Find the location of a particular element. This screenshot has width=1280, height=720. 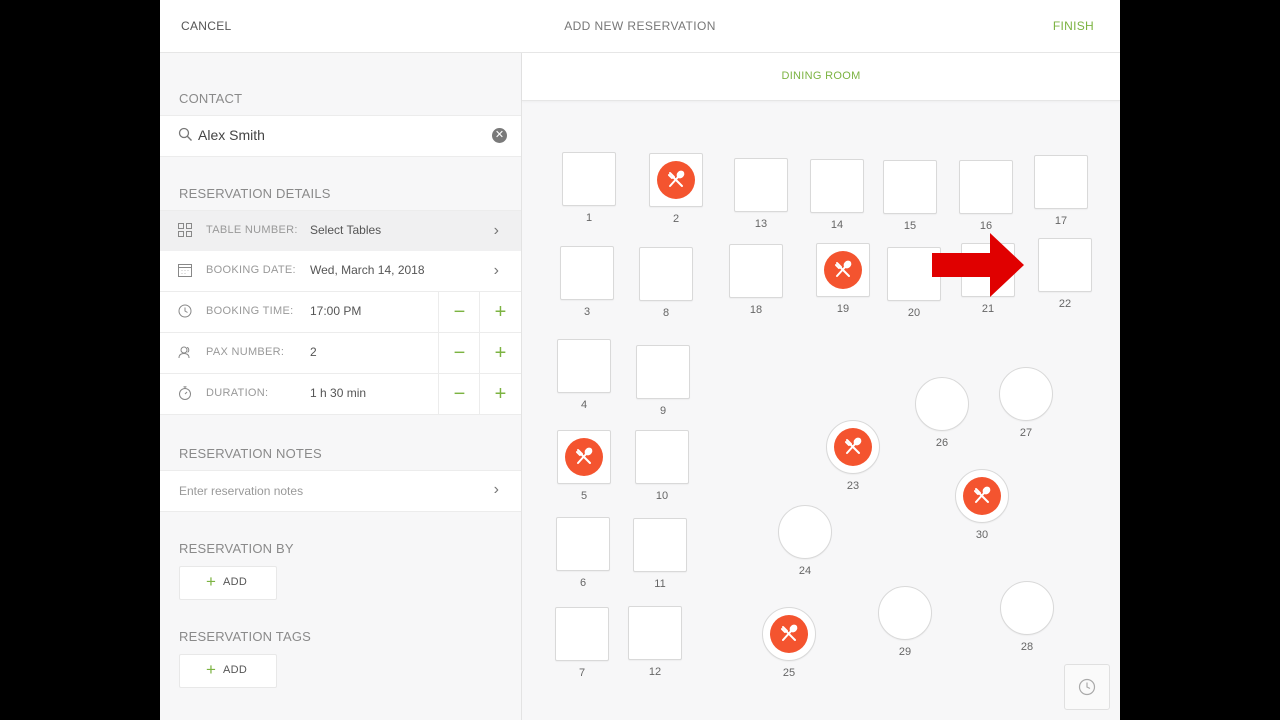

duration-label: DURATION: is located at coordinates (237, 393).